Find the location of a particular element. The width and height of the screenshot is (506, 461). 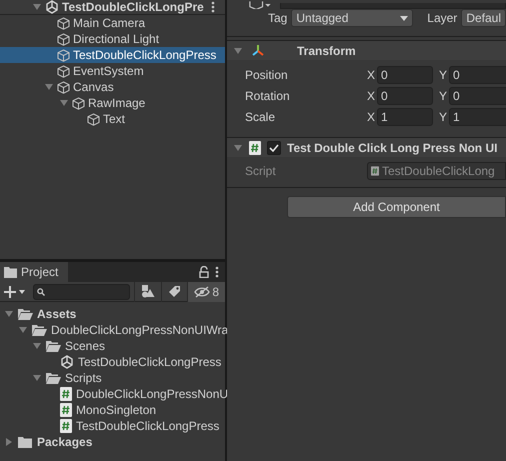

project-item: MonoSingleton is located at coordinates (112, 410).